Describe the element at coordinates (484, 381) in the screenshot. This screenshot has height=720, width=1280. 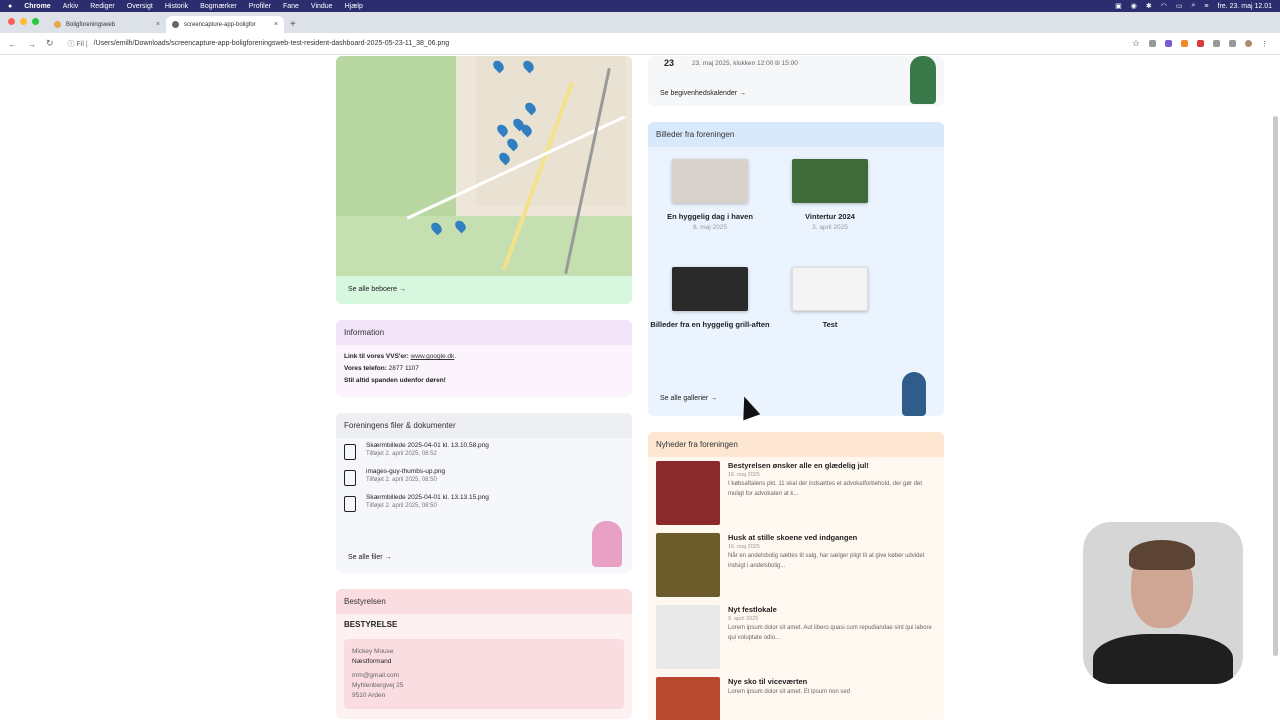
I see `info-line-note: Stil altid spanden udenfor døren!` at that location.